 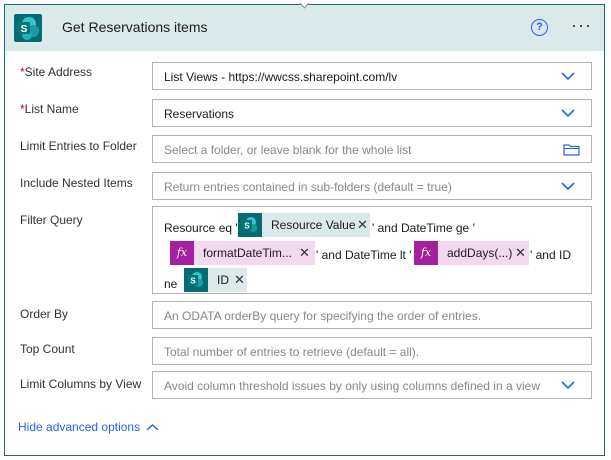 I want to click on hide-advanced-label: Hide advanced options, so click(x=79, y=427).